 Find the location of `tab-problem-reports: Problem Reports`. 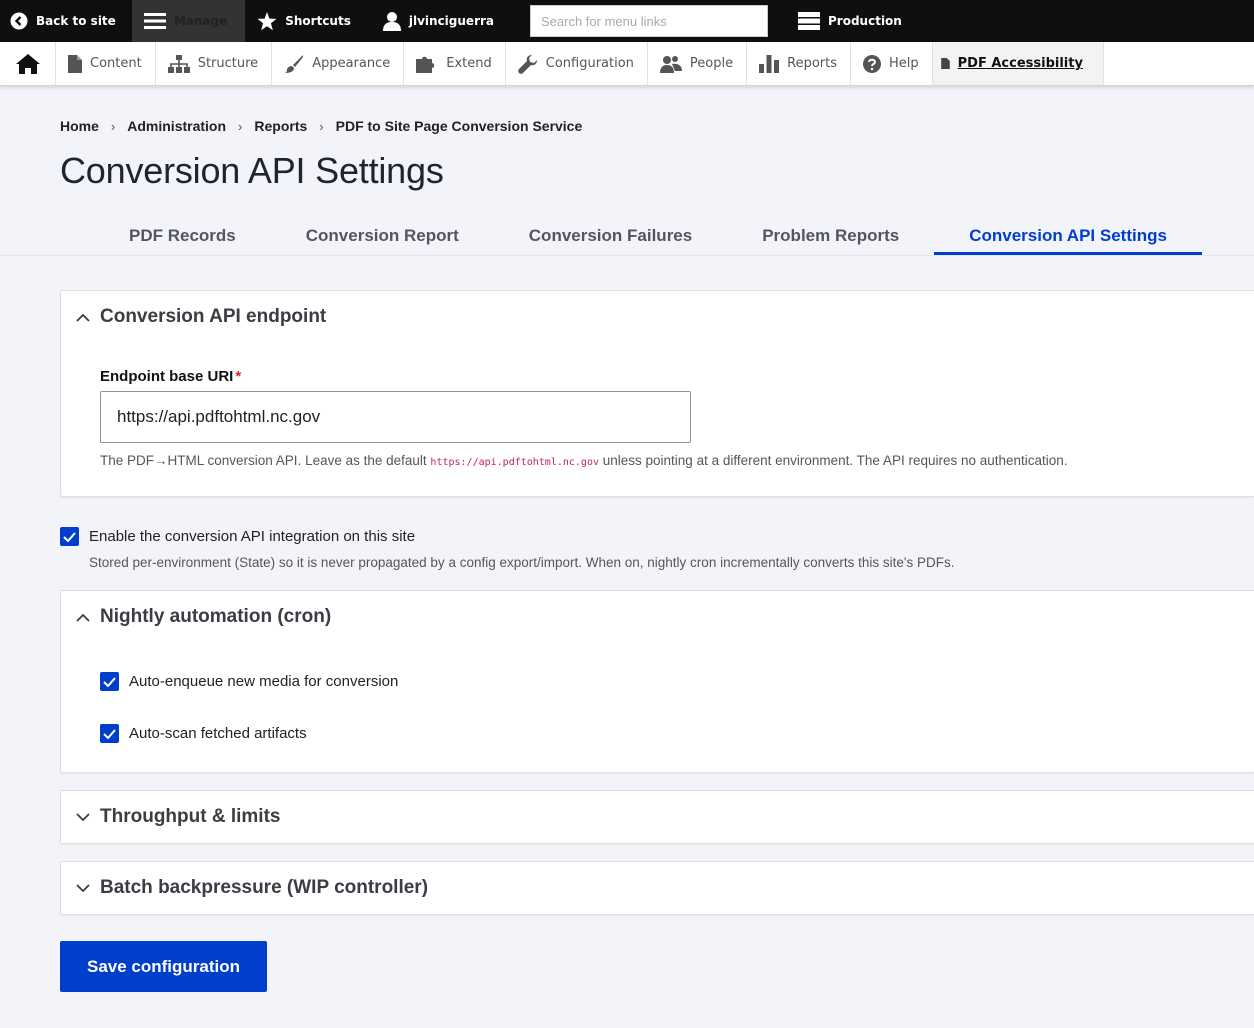

tab-problem-reports: Problem Reports is located at coordinates (830, 234).